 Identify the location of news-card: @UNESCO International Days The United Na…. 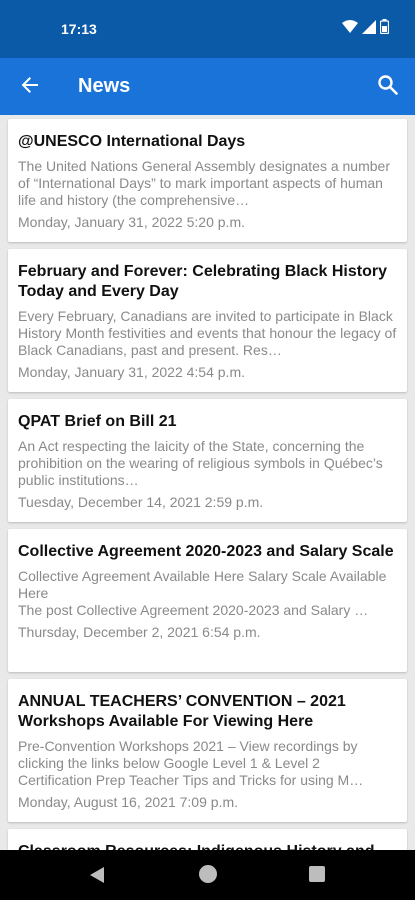
(207, 180).